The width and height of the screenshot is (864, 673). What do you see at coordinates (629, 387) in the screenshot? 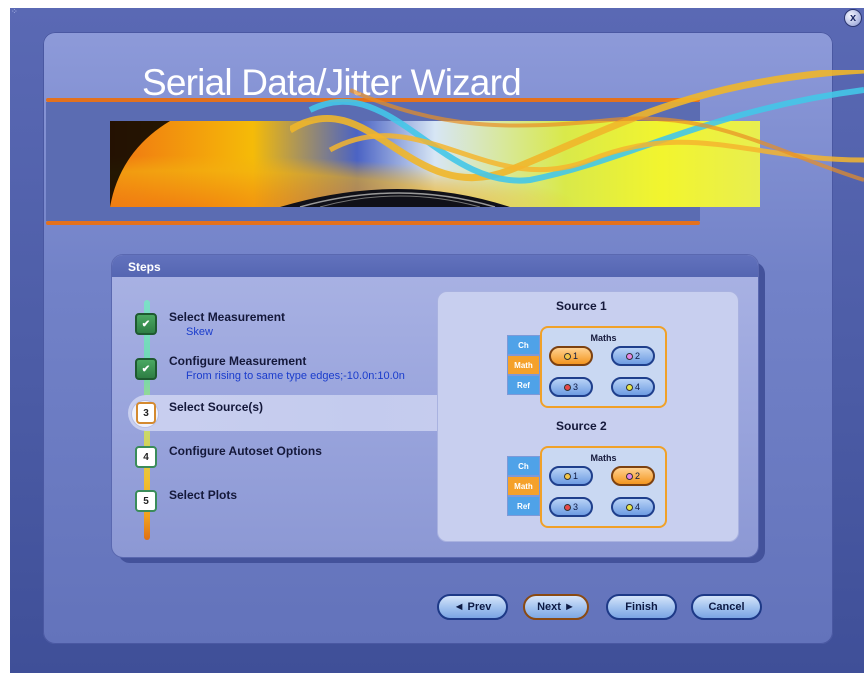
I see `source-1-math-4-dot-icon` at bounding box center [629, 387].